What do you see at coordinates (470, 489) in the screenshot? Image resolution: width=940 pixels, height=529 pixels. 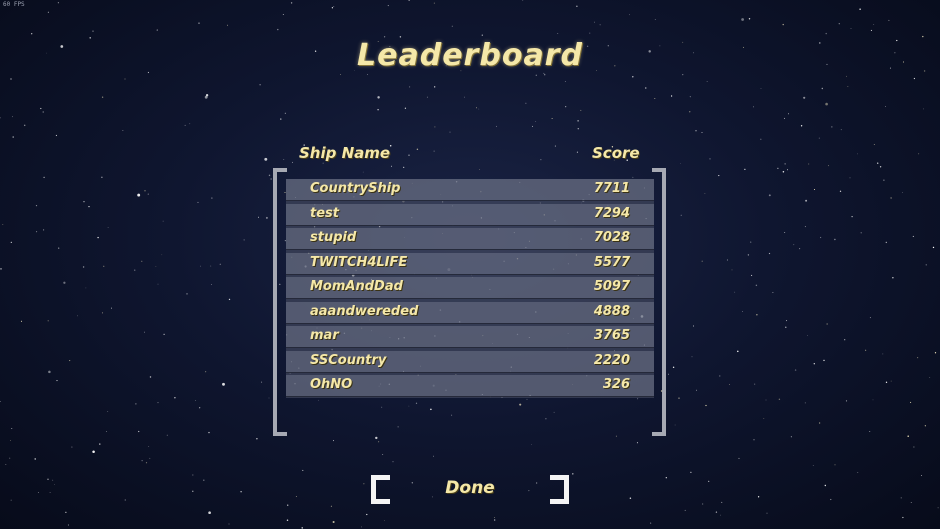 I see `done-button: Done` at bounding box center [470, 489].